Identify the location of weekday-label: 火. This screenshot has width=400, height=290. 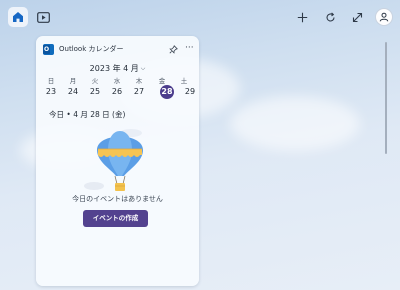
(95, 81).